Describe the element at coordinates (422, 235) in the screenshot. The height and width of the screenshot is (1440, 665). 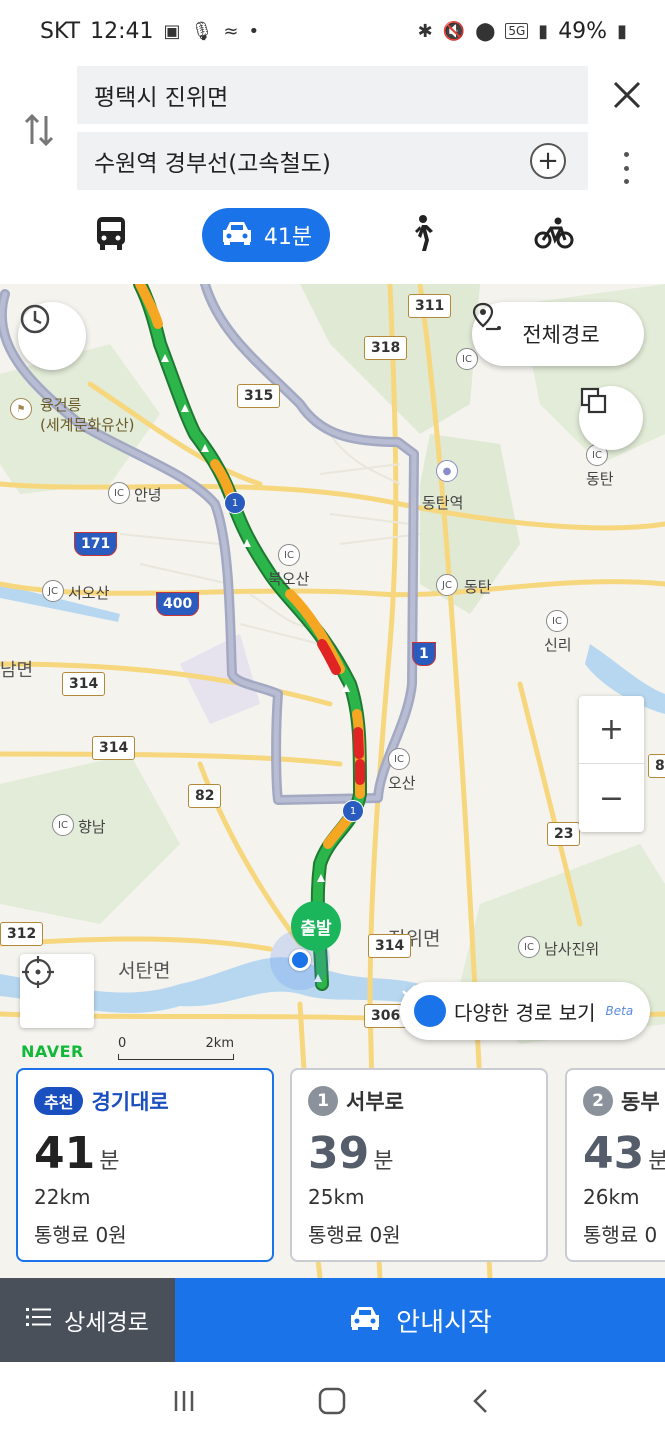
I see `tab-walk` at that location.